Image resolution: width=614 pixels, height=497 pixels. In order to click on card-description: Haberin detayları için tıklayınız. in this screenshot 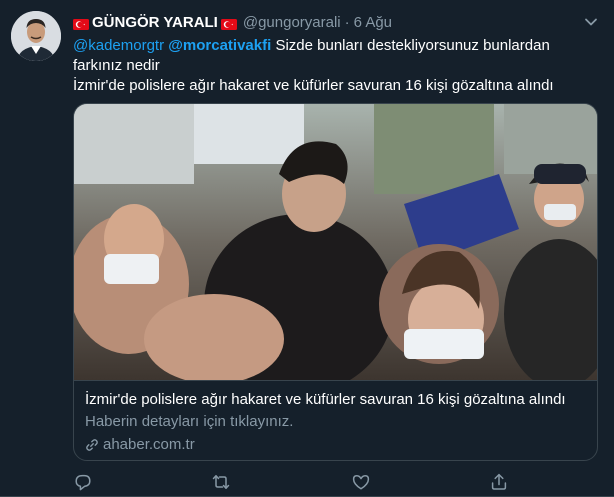, I will do `click(189, 421)`.